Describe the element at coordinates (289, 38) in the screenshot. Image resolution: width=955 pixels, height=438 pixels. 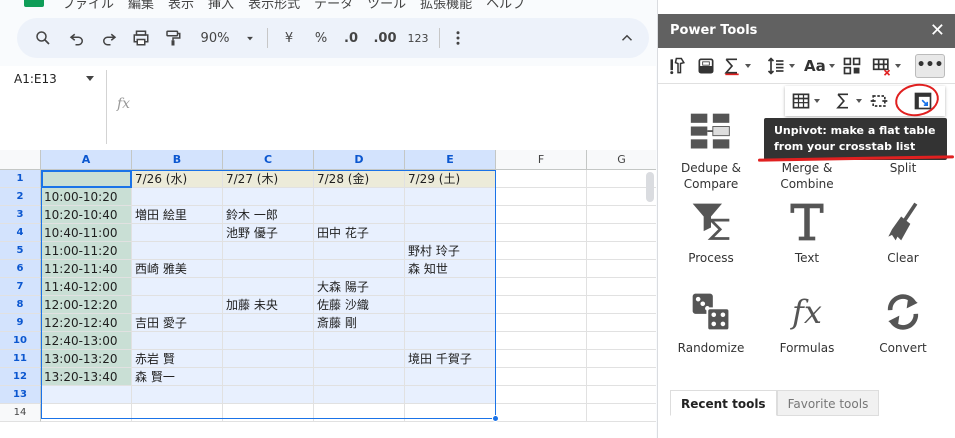
I see `currency-format-button: ¥` at that location.